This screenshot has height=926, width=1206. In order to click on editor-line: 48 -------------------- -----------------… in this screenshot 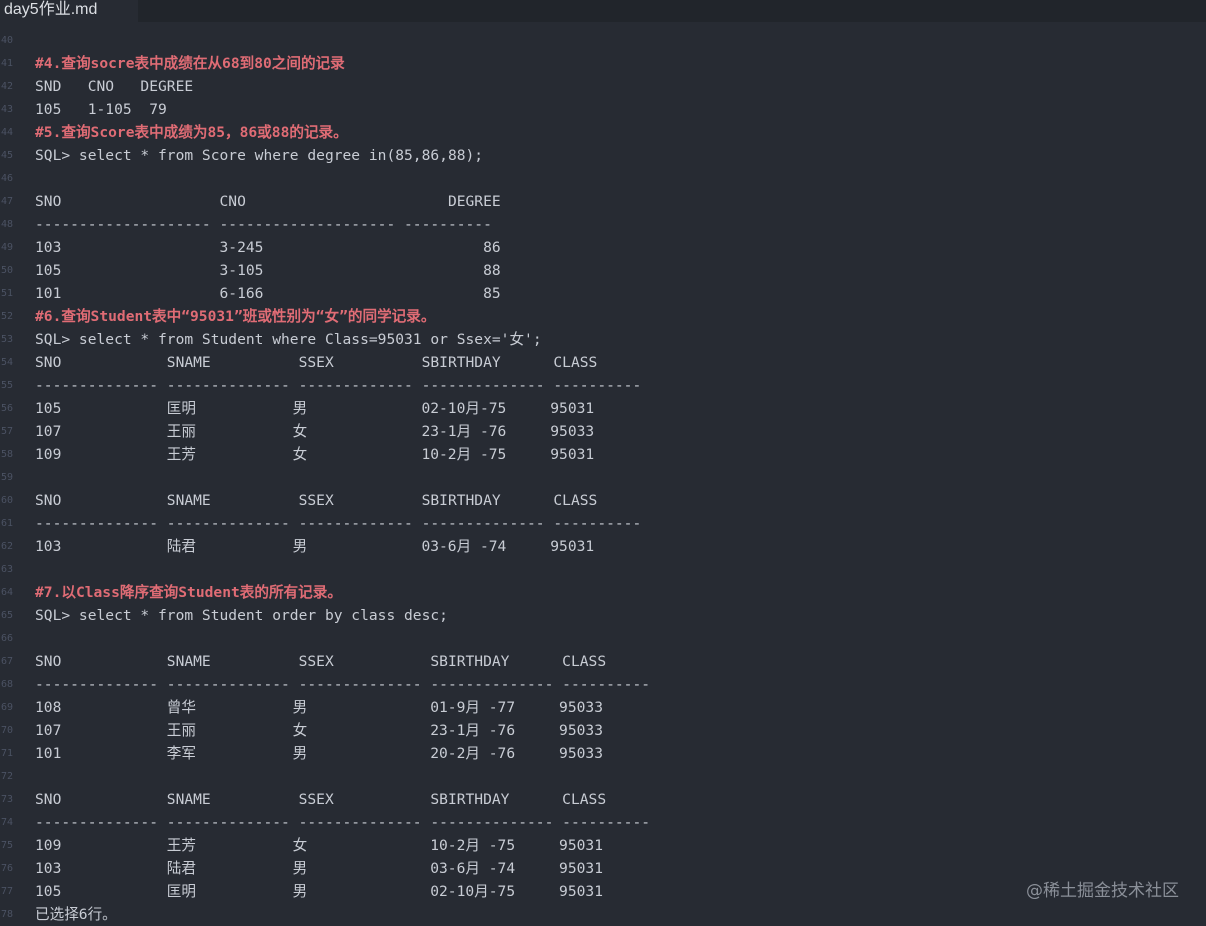, I will do `click(603, 224)`.